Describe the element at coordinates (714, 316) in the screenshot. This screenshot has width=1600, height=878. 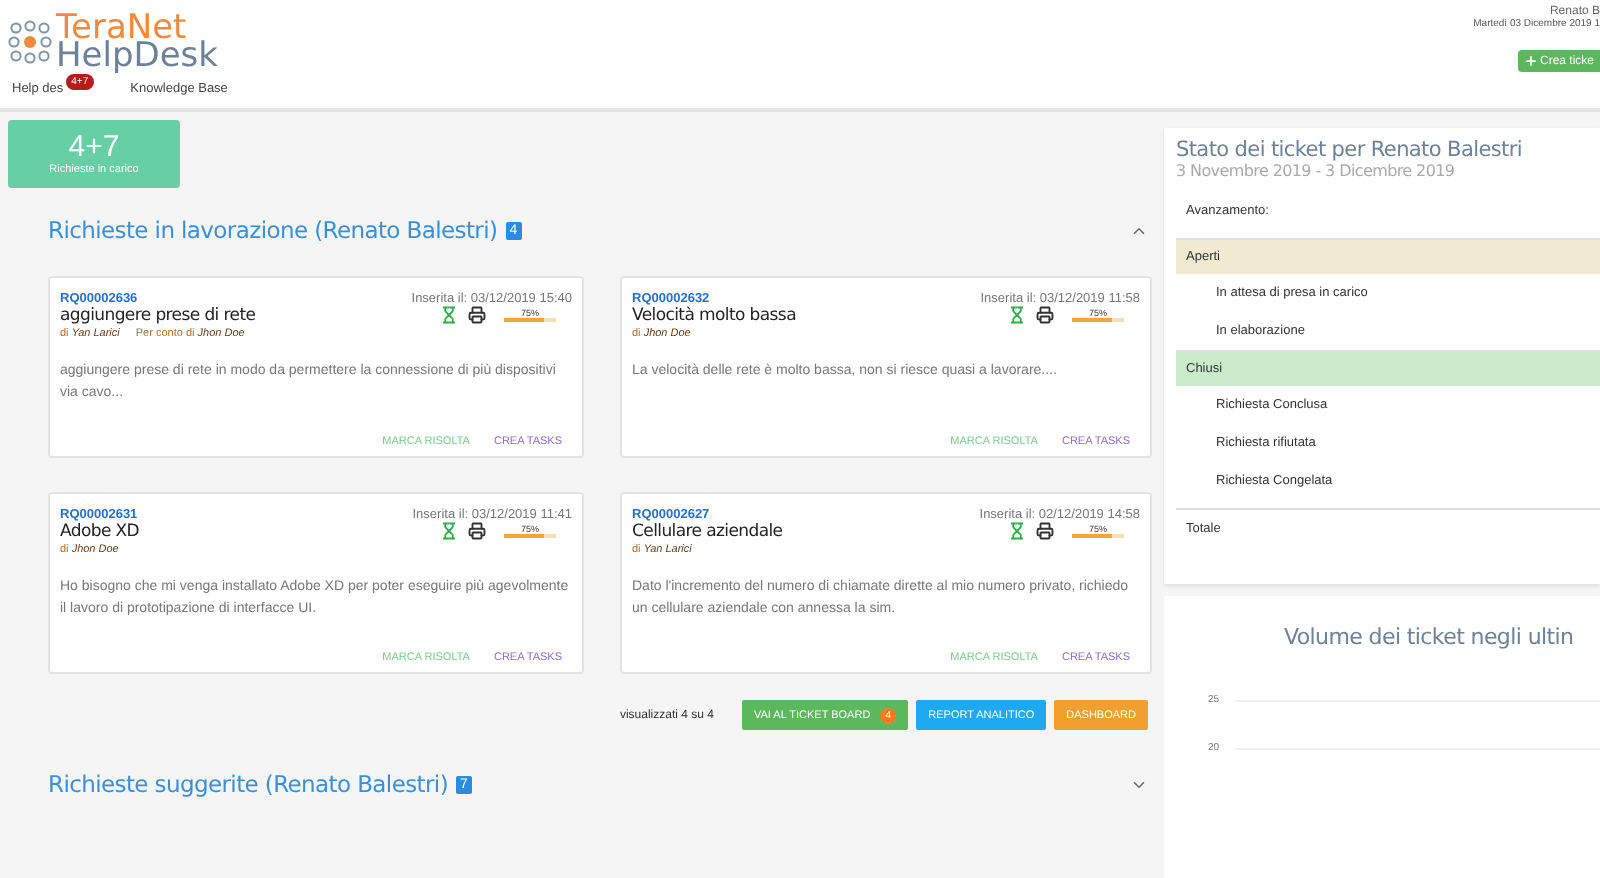
I see `ticket-title: Velocità molto bassa` at that location.